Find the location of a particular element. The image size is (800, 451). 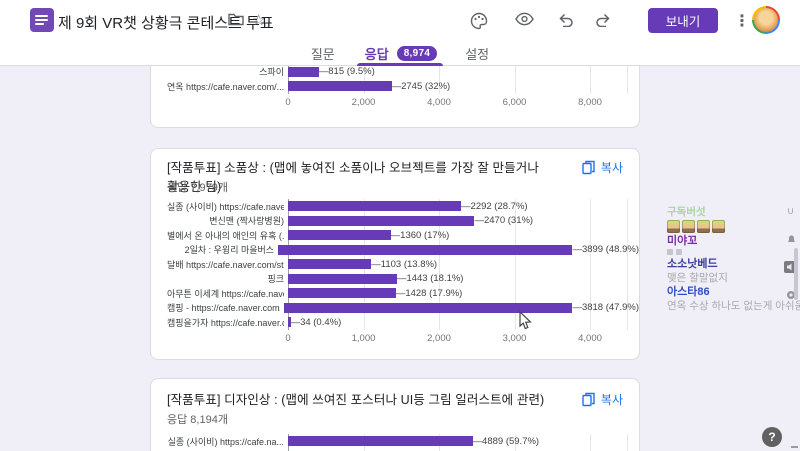

scrollbar-thumb is located at coordinates (796, 274).